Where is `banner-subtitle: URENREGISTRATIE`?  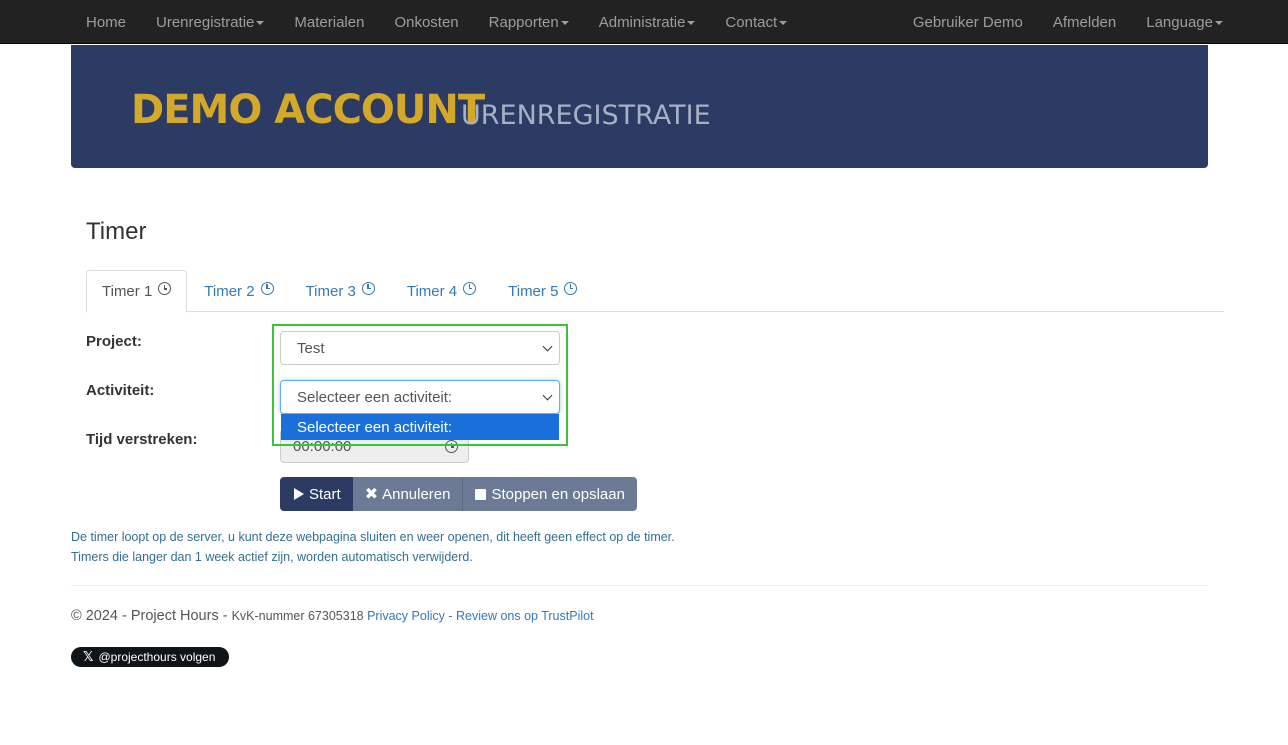 banner-subtitle: URENREGISTRATIE is located at coordinates (586, 115).